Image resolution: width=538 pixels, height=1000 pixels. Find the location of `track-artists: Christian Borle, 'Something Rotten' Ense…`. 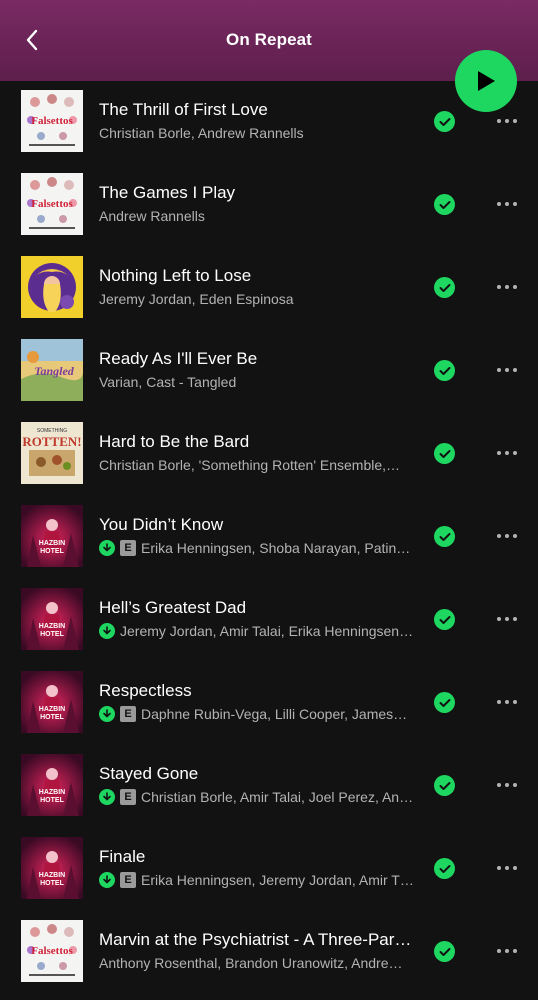

track-artists: Christian Borle, 'Something Rotten' Ense… is located at coordinates (250, 465).